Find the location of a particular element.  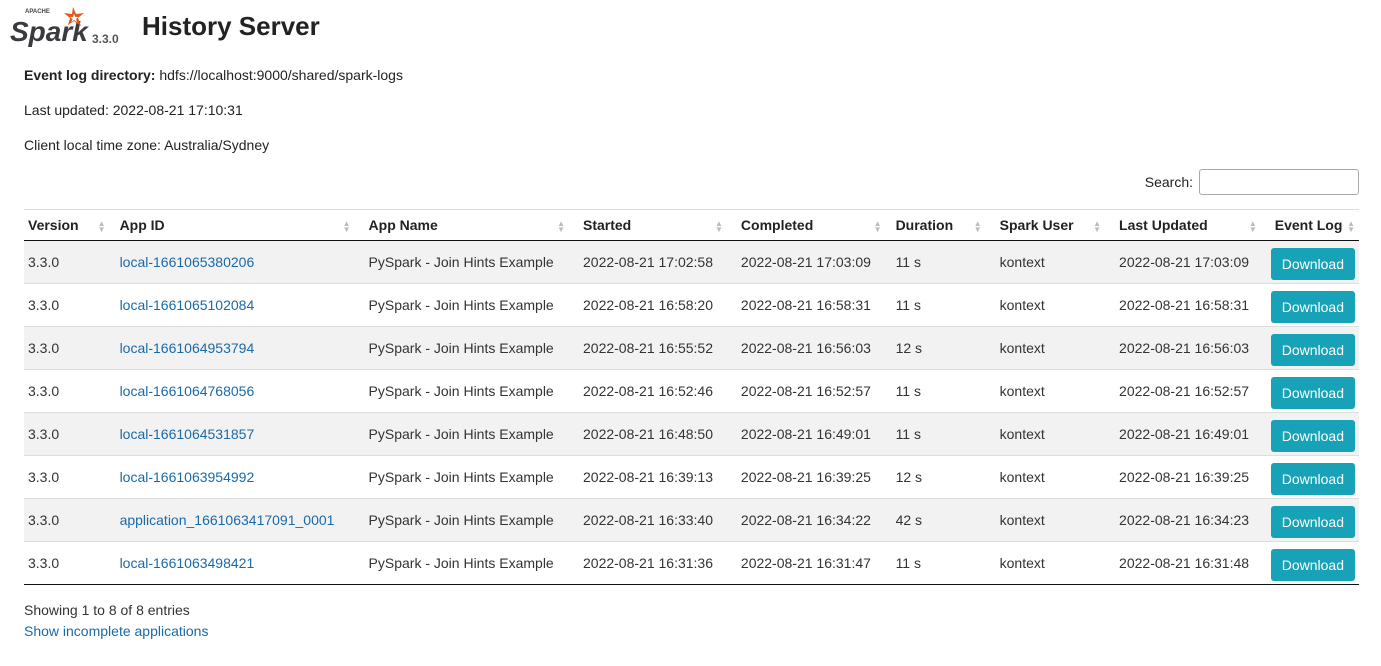

search-input is located at coordinates (1279, 182).